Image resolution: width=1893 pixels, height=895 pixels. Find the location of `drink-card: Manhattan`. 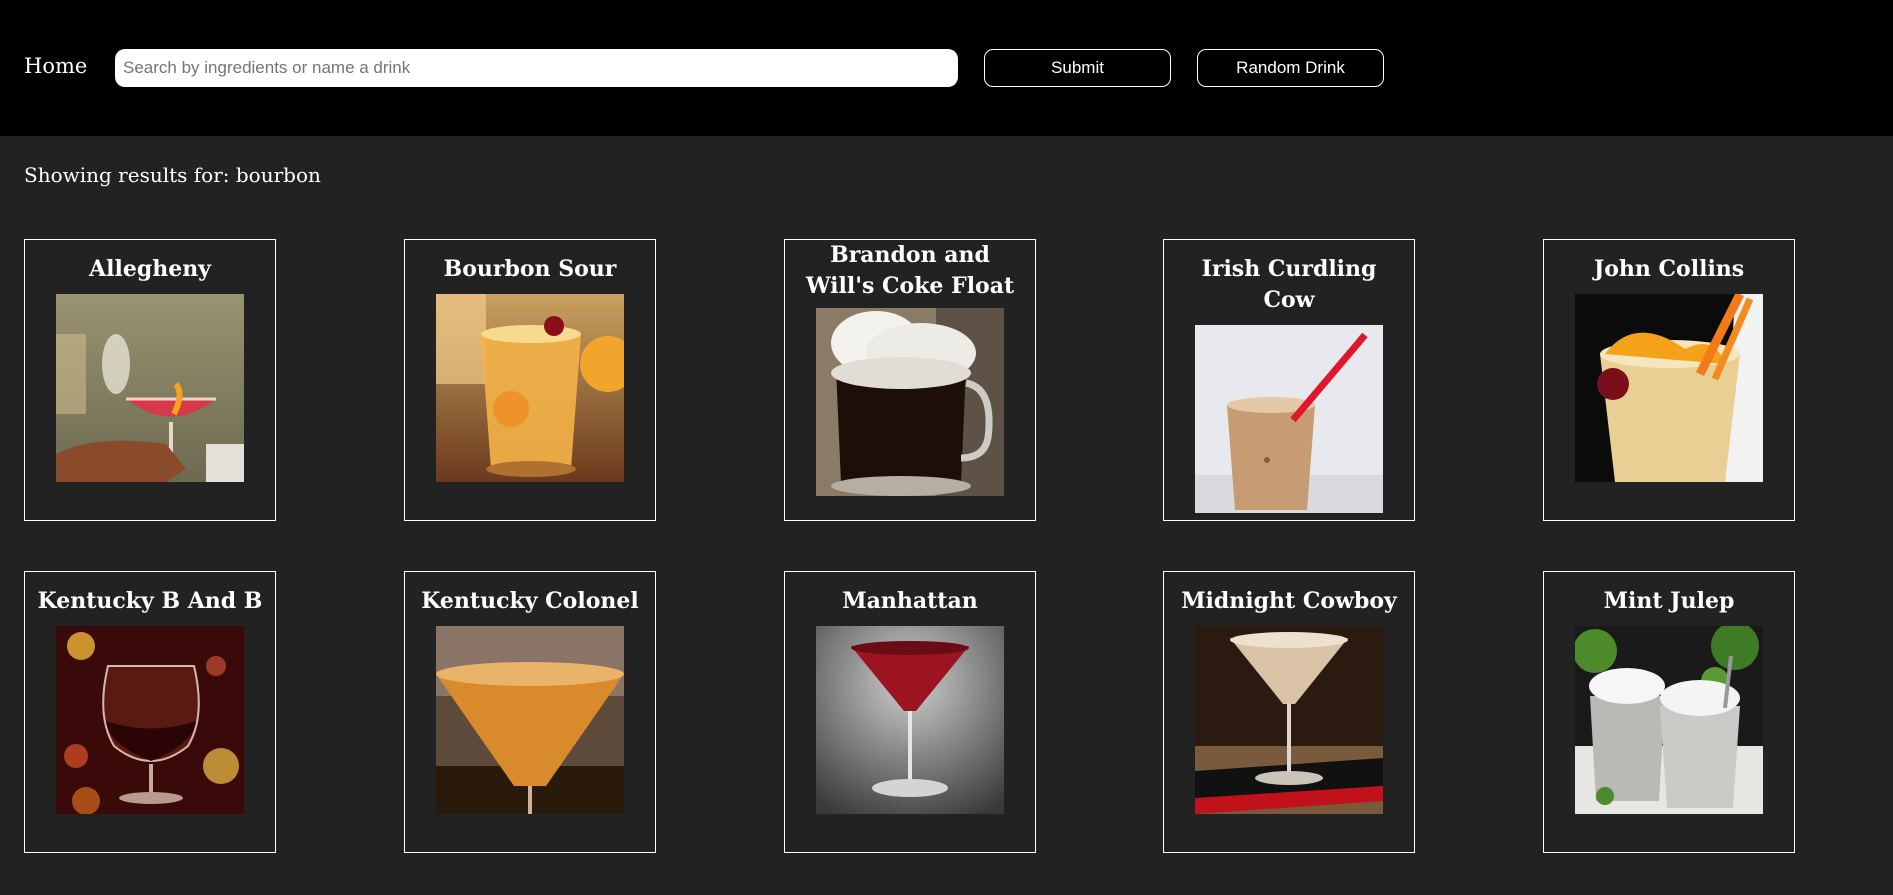

drink-card: Manhattan is located at coordinates (910, 712).